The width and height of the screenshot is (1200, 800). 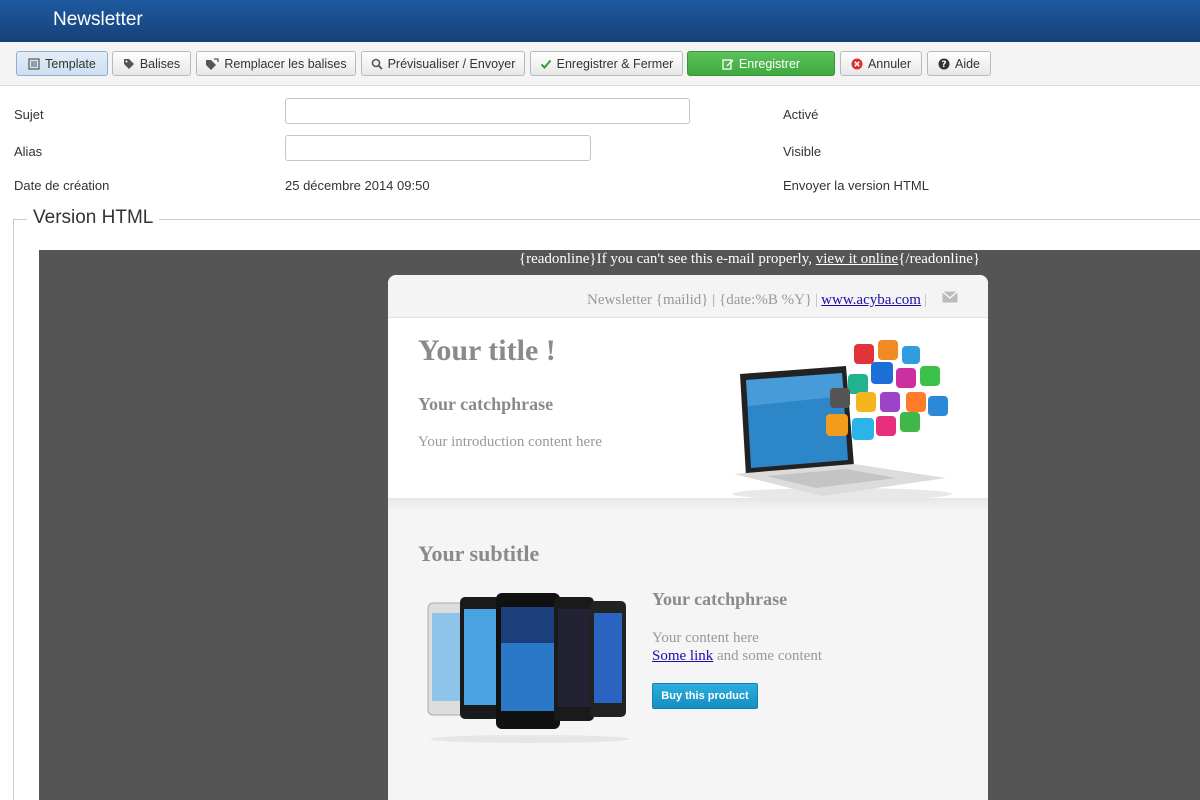 I want to click on creation-date-label: Date de création, so click(x=62, y=185).